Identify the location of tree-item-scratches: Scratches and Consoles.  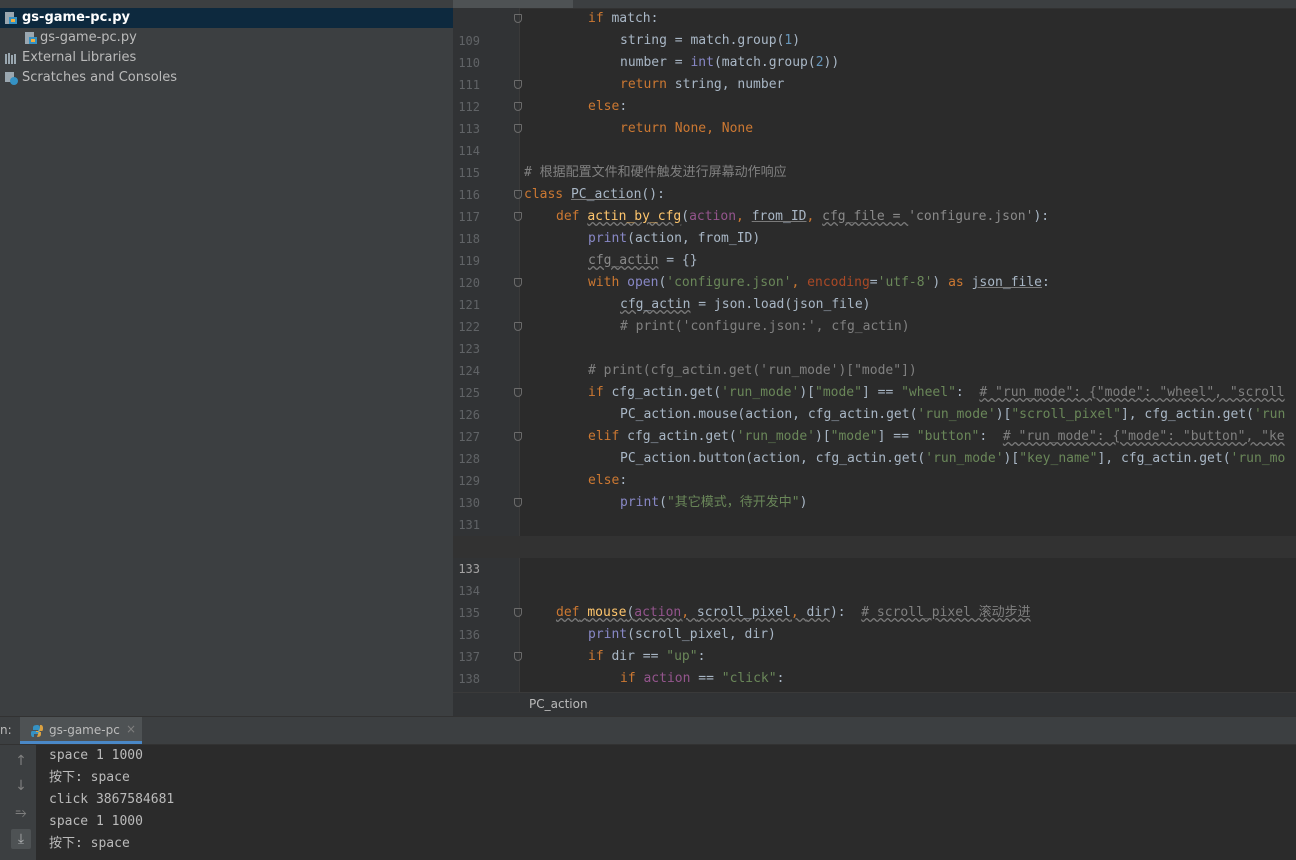
(226, 78).